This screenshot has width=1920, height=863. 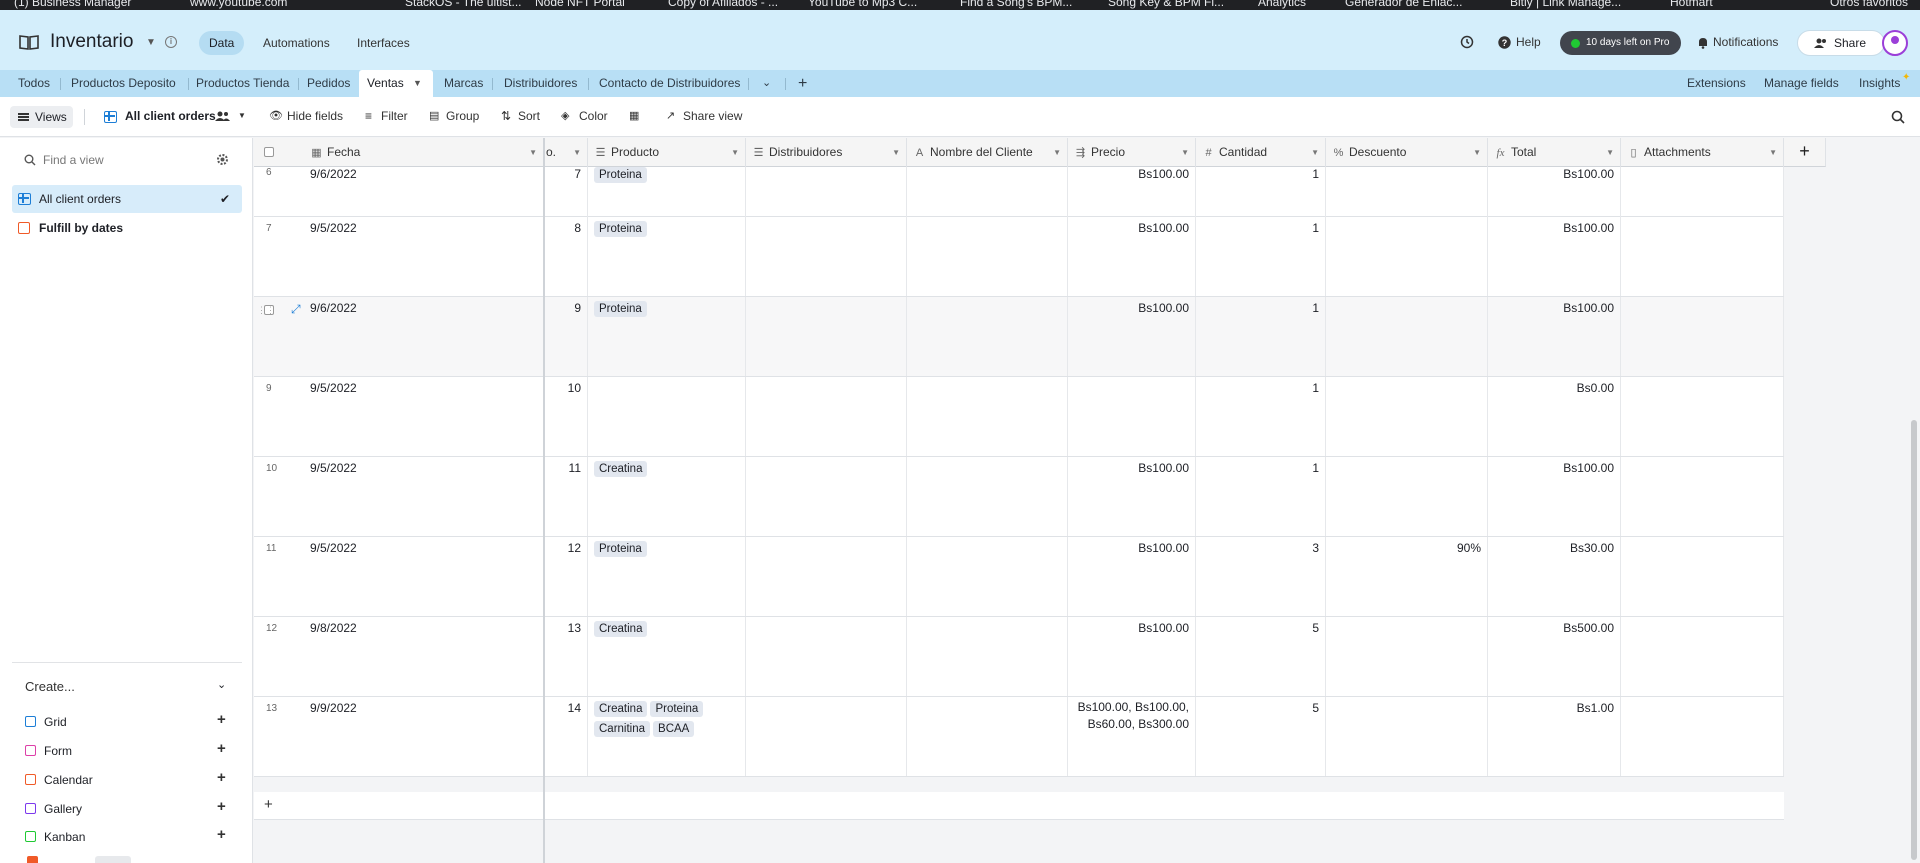 What do you see at coordinates (1898, 117) in the screenshot?
I see `search-icon` at bounding box center [1898, 117].